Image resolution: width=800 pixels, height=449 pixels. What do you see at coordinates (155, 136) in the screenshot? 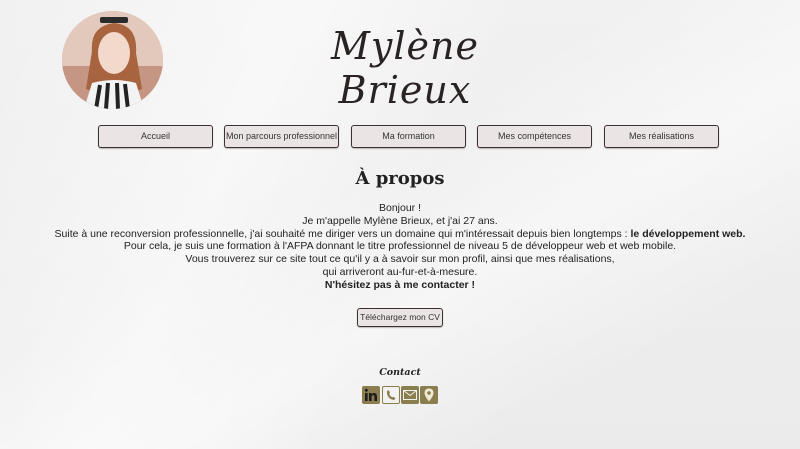
I see `nav-home-button: Accueil` at bounding box center [155, 136].